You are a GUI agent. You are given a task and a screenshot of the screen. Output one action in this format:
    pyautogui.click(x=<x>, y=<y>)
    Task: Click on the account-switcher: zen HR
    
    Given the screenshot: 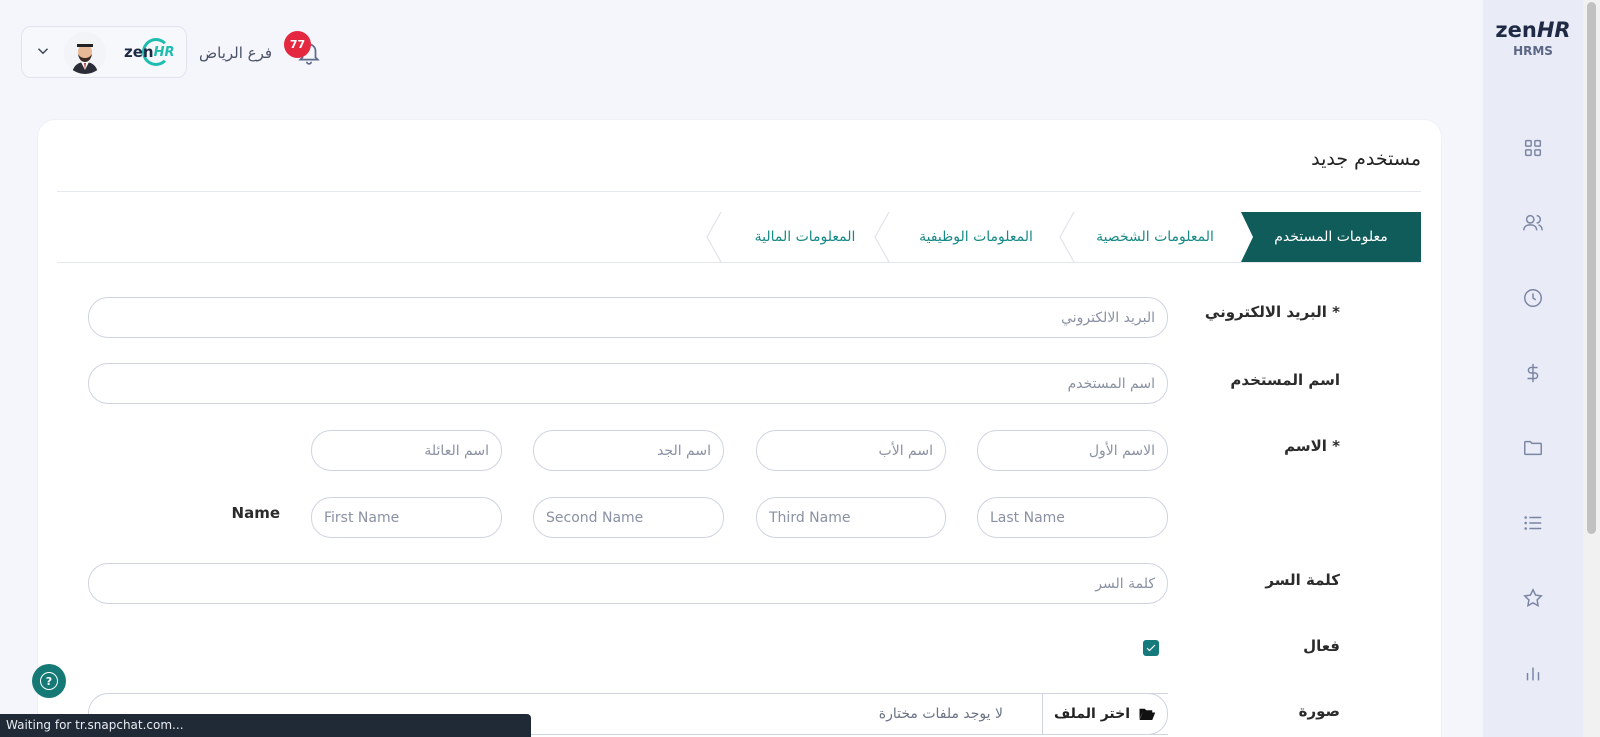 What is the action you would take?
    pyautogui.click(x=104, y=52)
    